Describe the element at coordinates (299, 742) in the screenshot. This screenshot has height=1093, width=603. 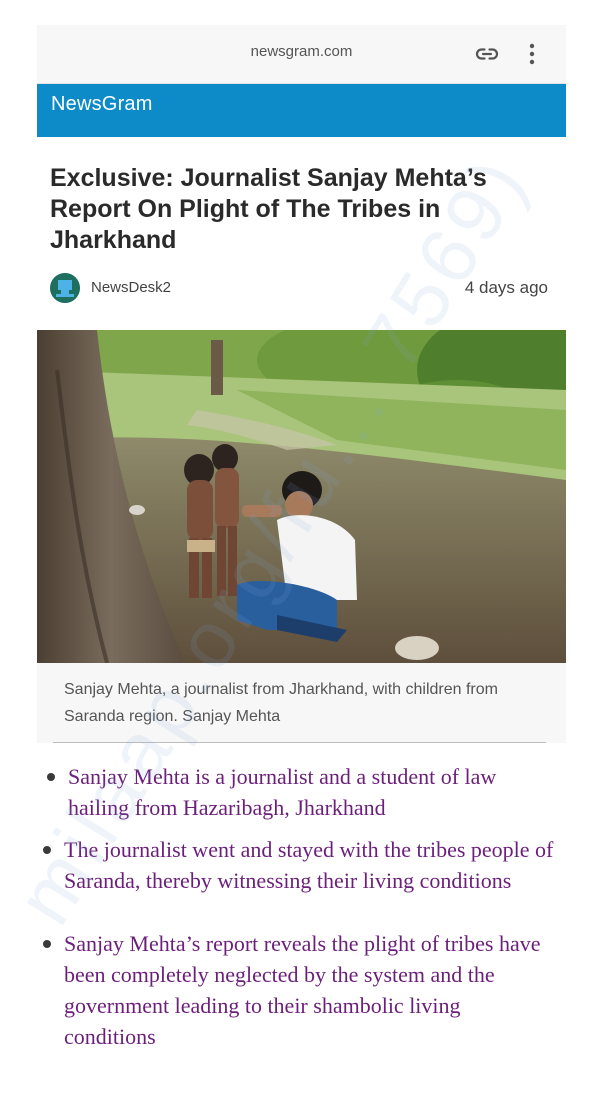
I see `caption-divider` at that location.